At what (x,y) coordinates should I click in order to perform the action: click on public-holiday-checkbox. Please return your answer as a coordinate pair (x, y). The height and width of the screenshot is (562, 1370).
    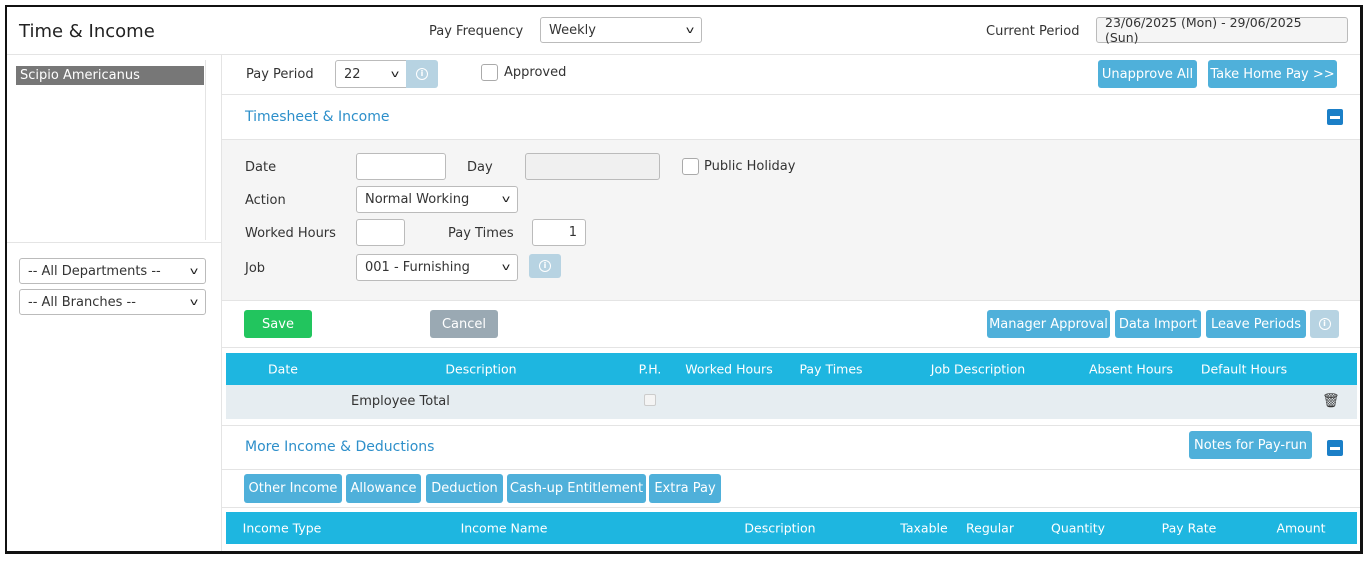
    Looking at the image, I should click on (690, 166).